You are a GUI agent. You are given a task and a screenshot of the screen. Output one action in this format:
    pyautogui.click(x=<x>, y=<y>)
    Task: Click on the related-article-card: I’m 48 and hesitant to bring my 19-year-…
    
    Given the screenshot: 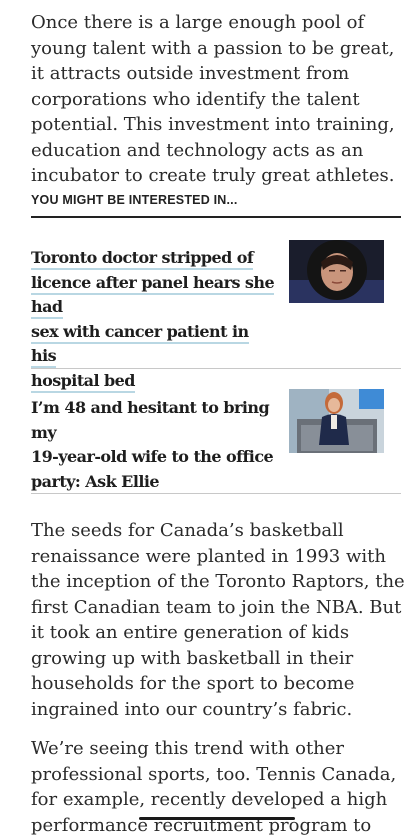 What is the action you would take?
    pyautogui.click(x=216, y=440)
    